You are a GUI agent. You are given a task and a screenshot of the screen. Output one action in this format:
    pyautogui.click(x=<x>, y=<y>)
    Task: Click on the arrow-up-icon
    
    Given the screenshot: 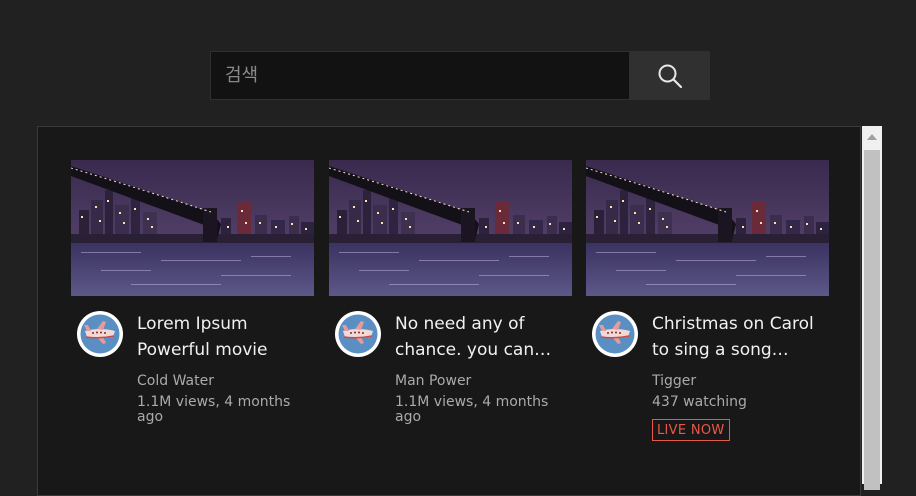 What is the action you would take?
    pyautogui.click(x=872, y=137)
    